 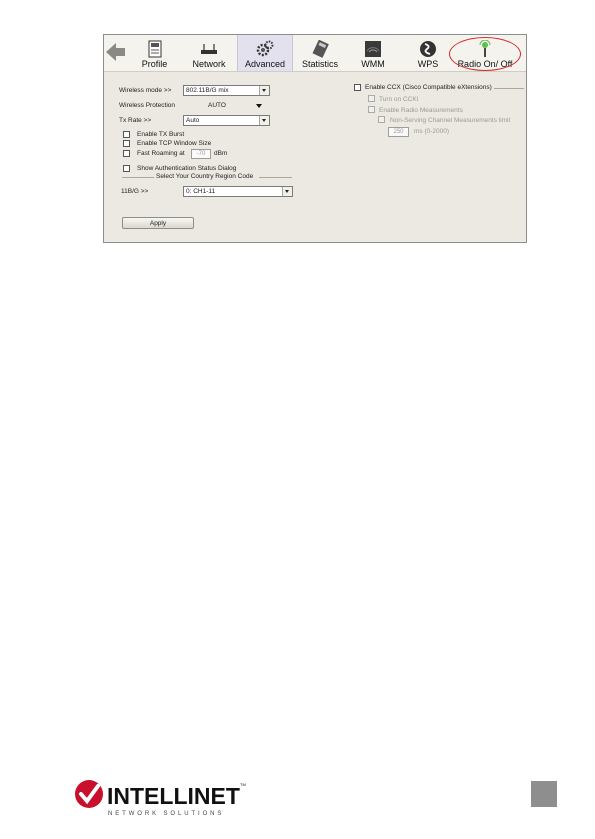 I want to click on wireless-mode-select: 802.11B/G mix, so click(x=226, y=90).